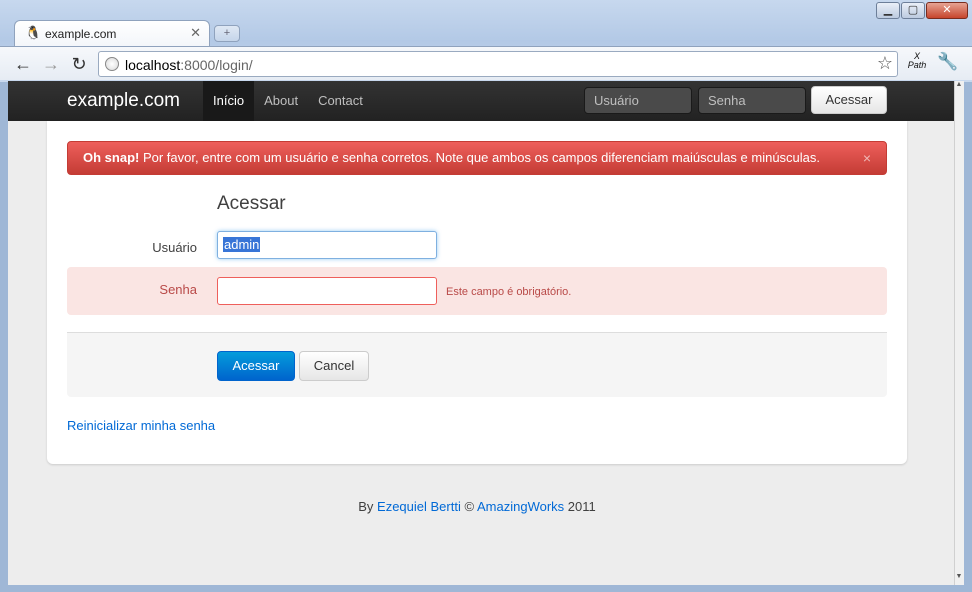 The image size is (972, 592). I want to click on maximize-button: ▢, so click(913, 10).